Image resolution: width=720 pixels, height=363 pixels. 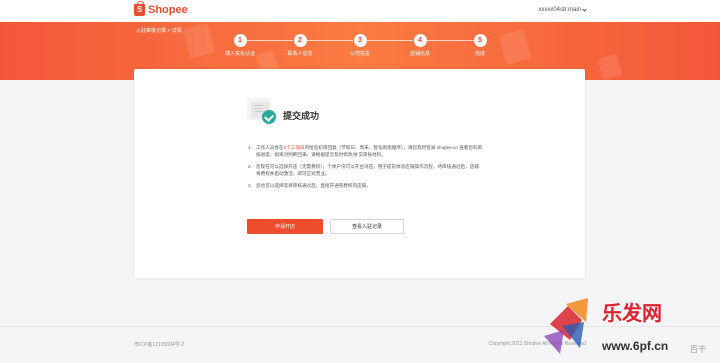 What do you see at coordinates (419, 54) in the screenshot?
I see `step-label: 店铺信息` at bounding box center [419, 54].